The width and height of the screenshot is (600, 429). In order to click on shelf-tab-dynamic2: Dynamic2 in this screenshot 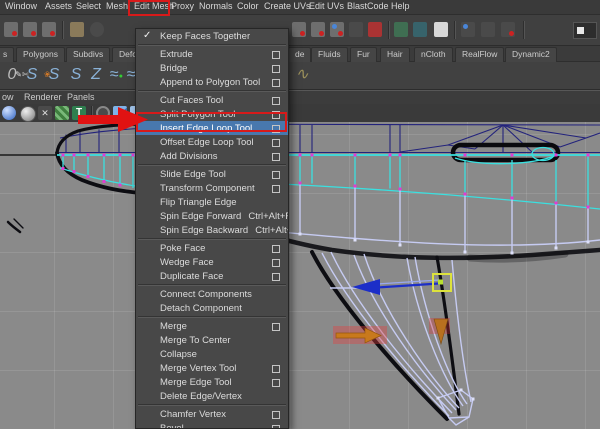, I will do `click(531, 54)`.